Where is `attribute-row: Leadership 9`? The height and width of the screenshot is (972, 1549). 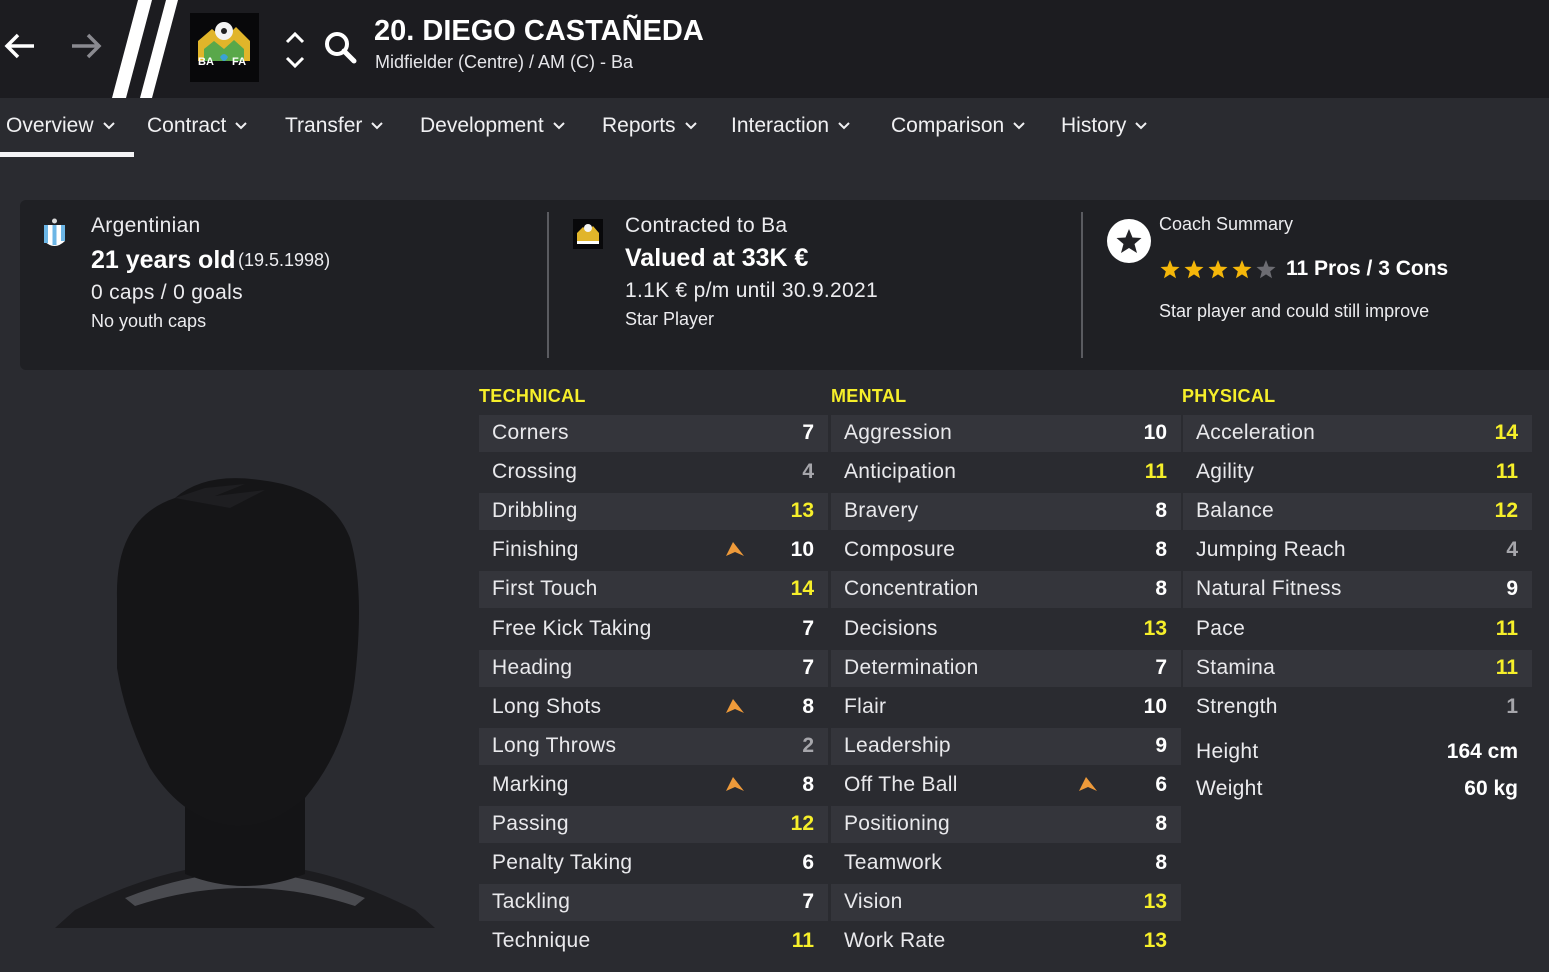 attribute-row: Leadership 9 is located at coordinates (1006, 746).